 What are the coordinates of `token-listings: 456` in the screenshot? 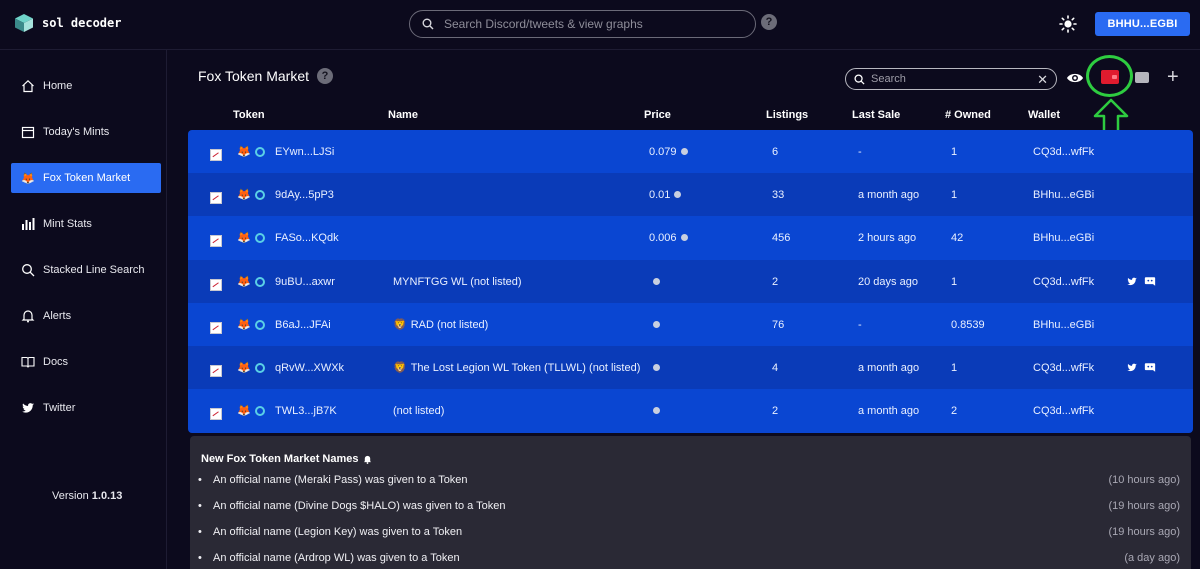 It's located at (781, 237).